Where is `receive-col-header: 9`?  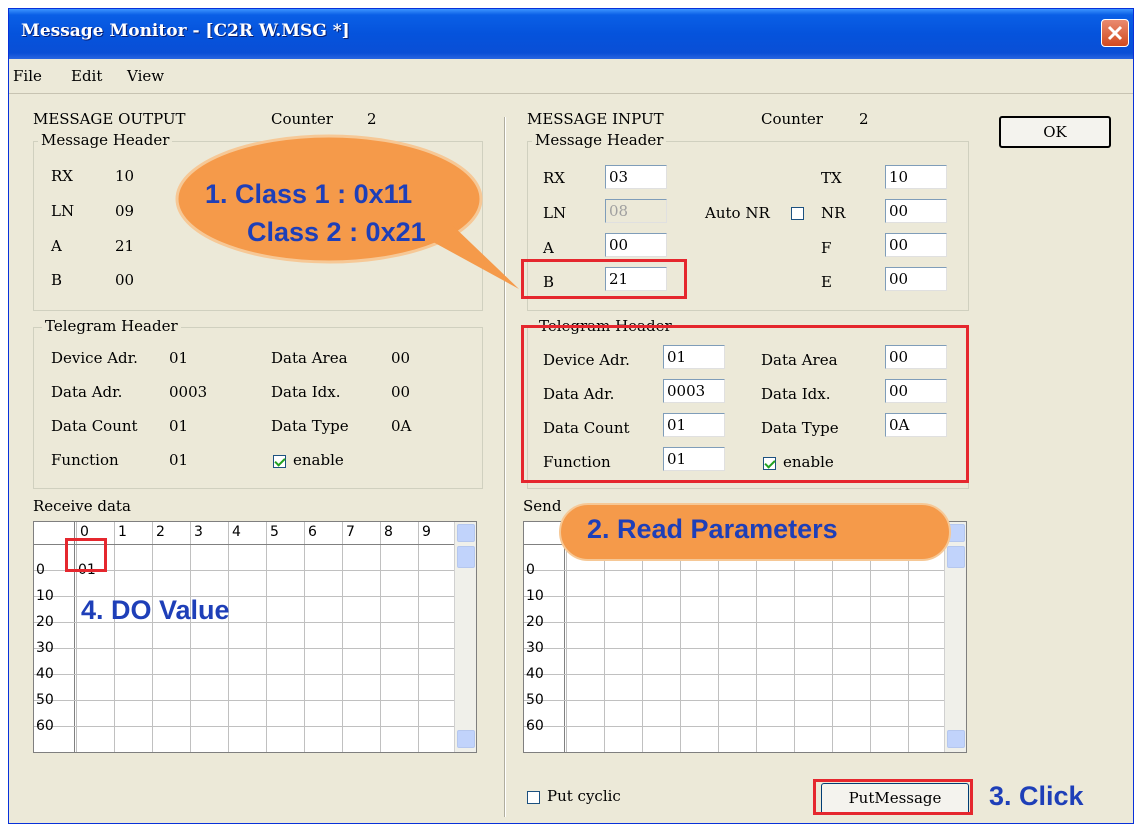 receive-col-header: 9 is located at coordinates (426, 532).